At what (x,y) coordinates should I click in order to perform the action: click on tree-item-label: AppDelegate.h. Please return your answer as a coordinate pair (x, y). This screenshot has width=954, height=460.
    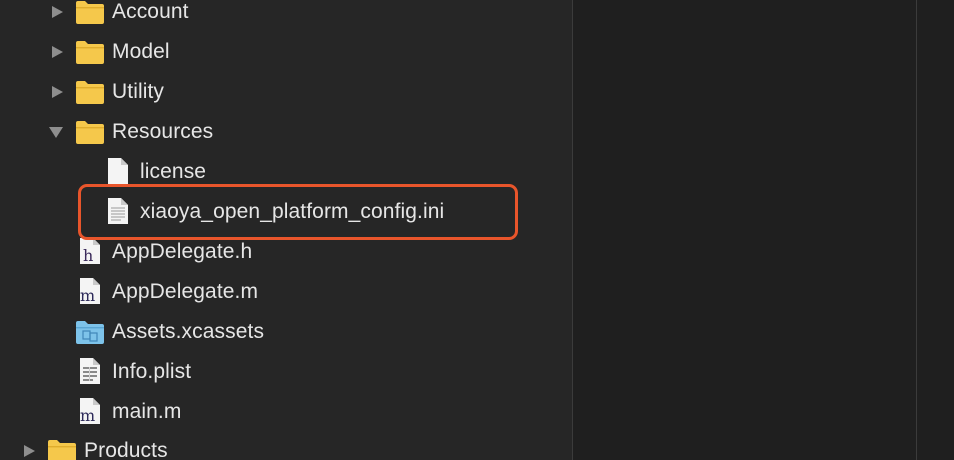
    Looking at the image, I should click on (182, 251).